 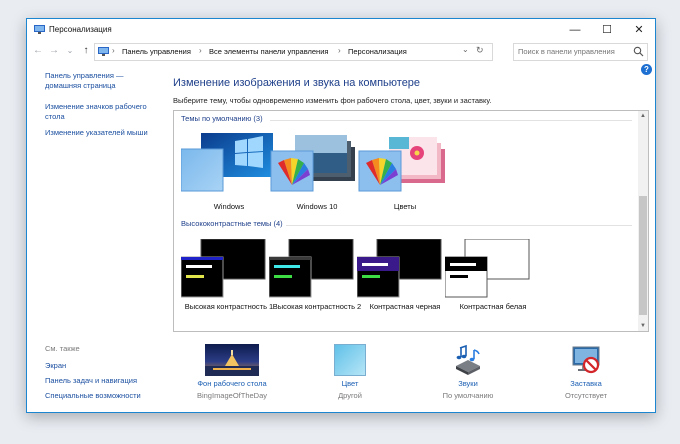 What do you see at coordinates (341, 30) in the screenshot?
I see `title-bar: Персонализация — ☐ ✕` at bounding box center [341, 30].